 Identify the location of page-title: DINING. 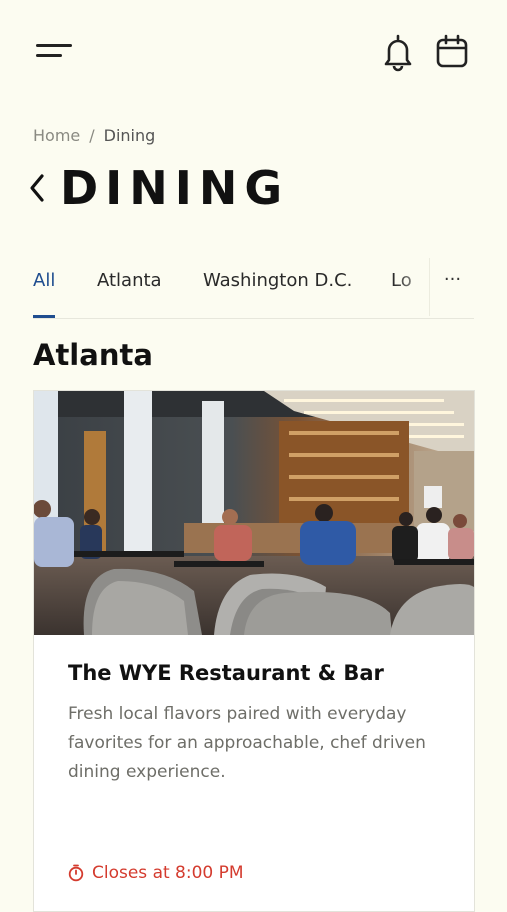
(175, 188).